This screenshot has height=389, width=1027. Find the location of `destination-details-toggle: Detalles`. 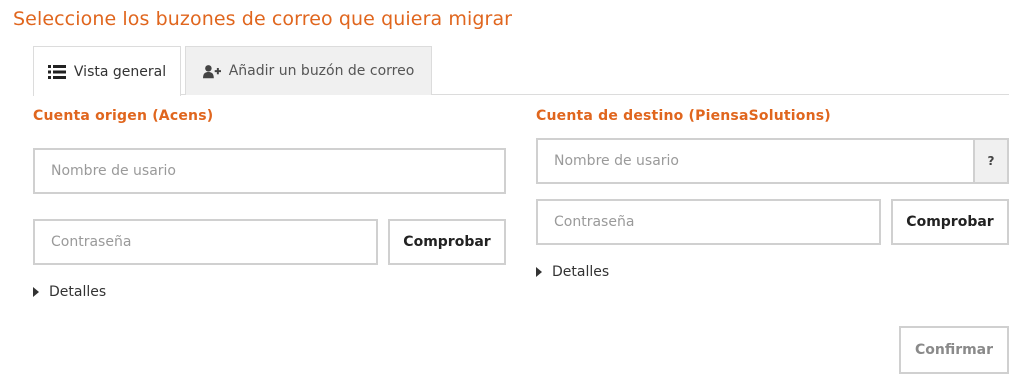

destination-details-toggle: Detalles is located at coordinates (572, 272).